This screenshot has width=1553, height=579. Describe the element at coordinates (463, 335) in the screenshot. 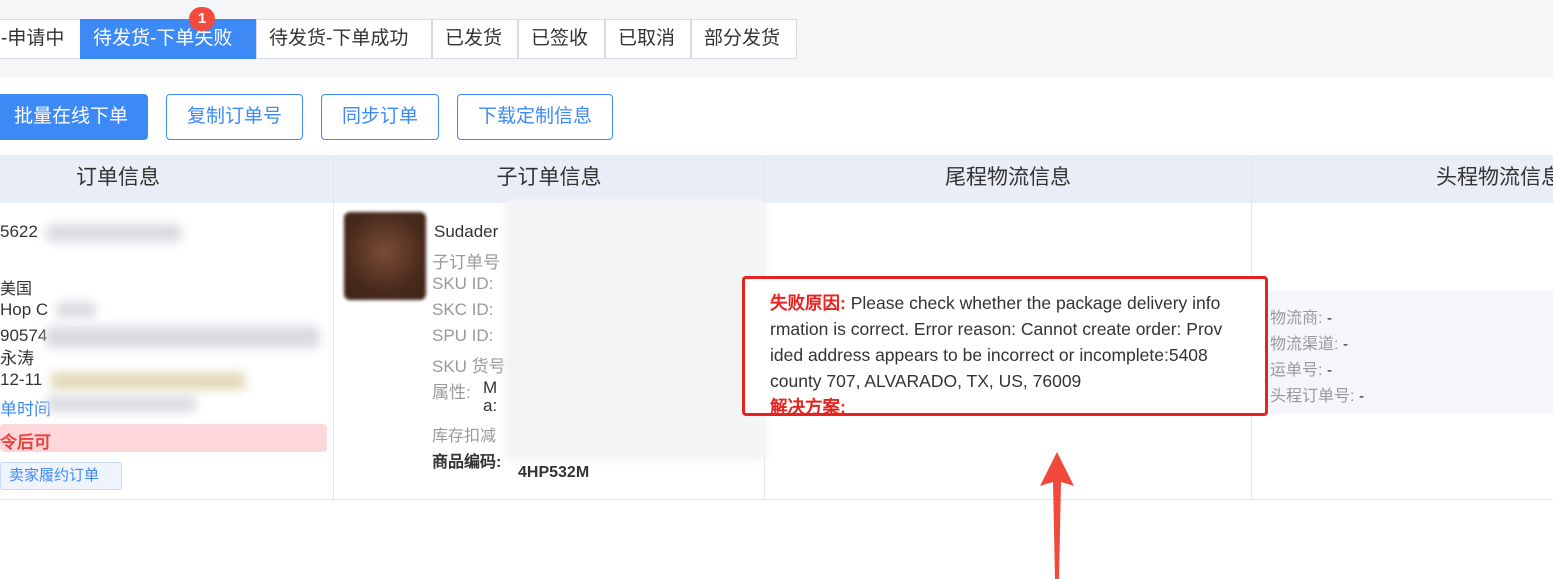

I see `spu-id-label: SPU ID:` at that location.